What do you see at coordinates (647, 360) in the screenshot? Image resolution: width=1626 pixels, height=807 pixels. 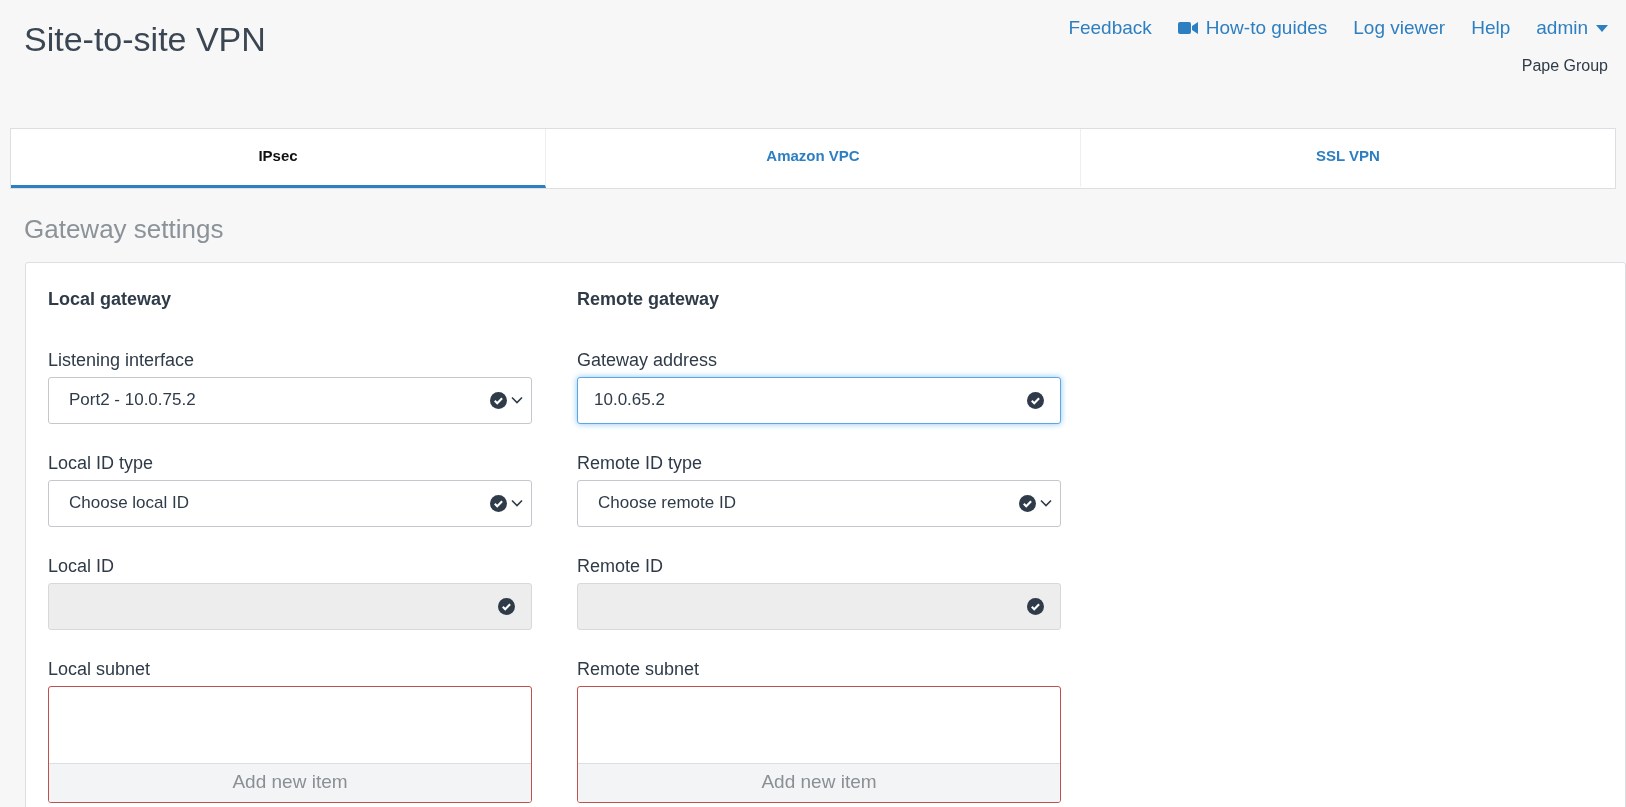 I see `field-label: Gateway address` at bounding box center [647, 360].